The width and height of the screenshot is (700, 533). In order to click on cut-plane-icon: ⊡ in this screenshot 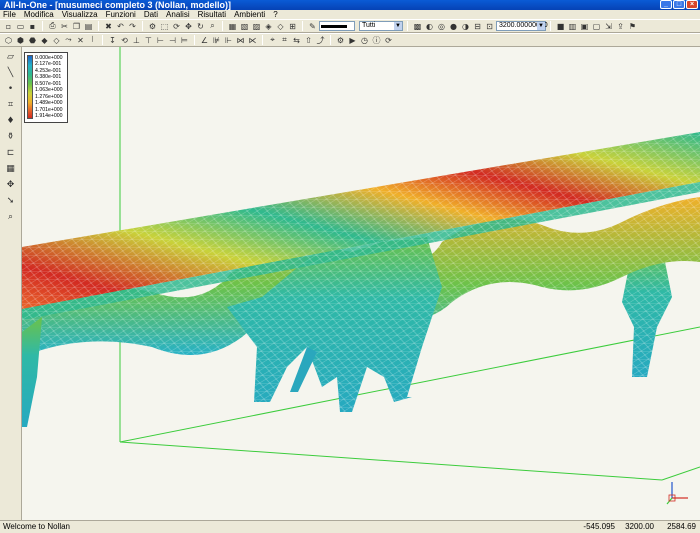, I will do `click(489, 26)`.